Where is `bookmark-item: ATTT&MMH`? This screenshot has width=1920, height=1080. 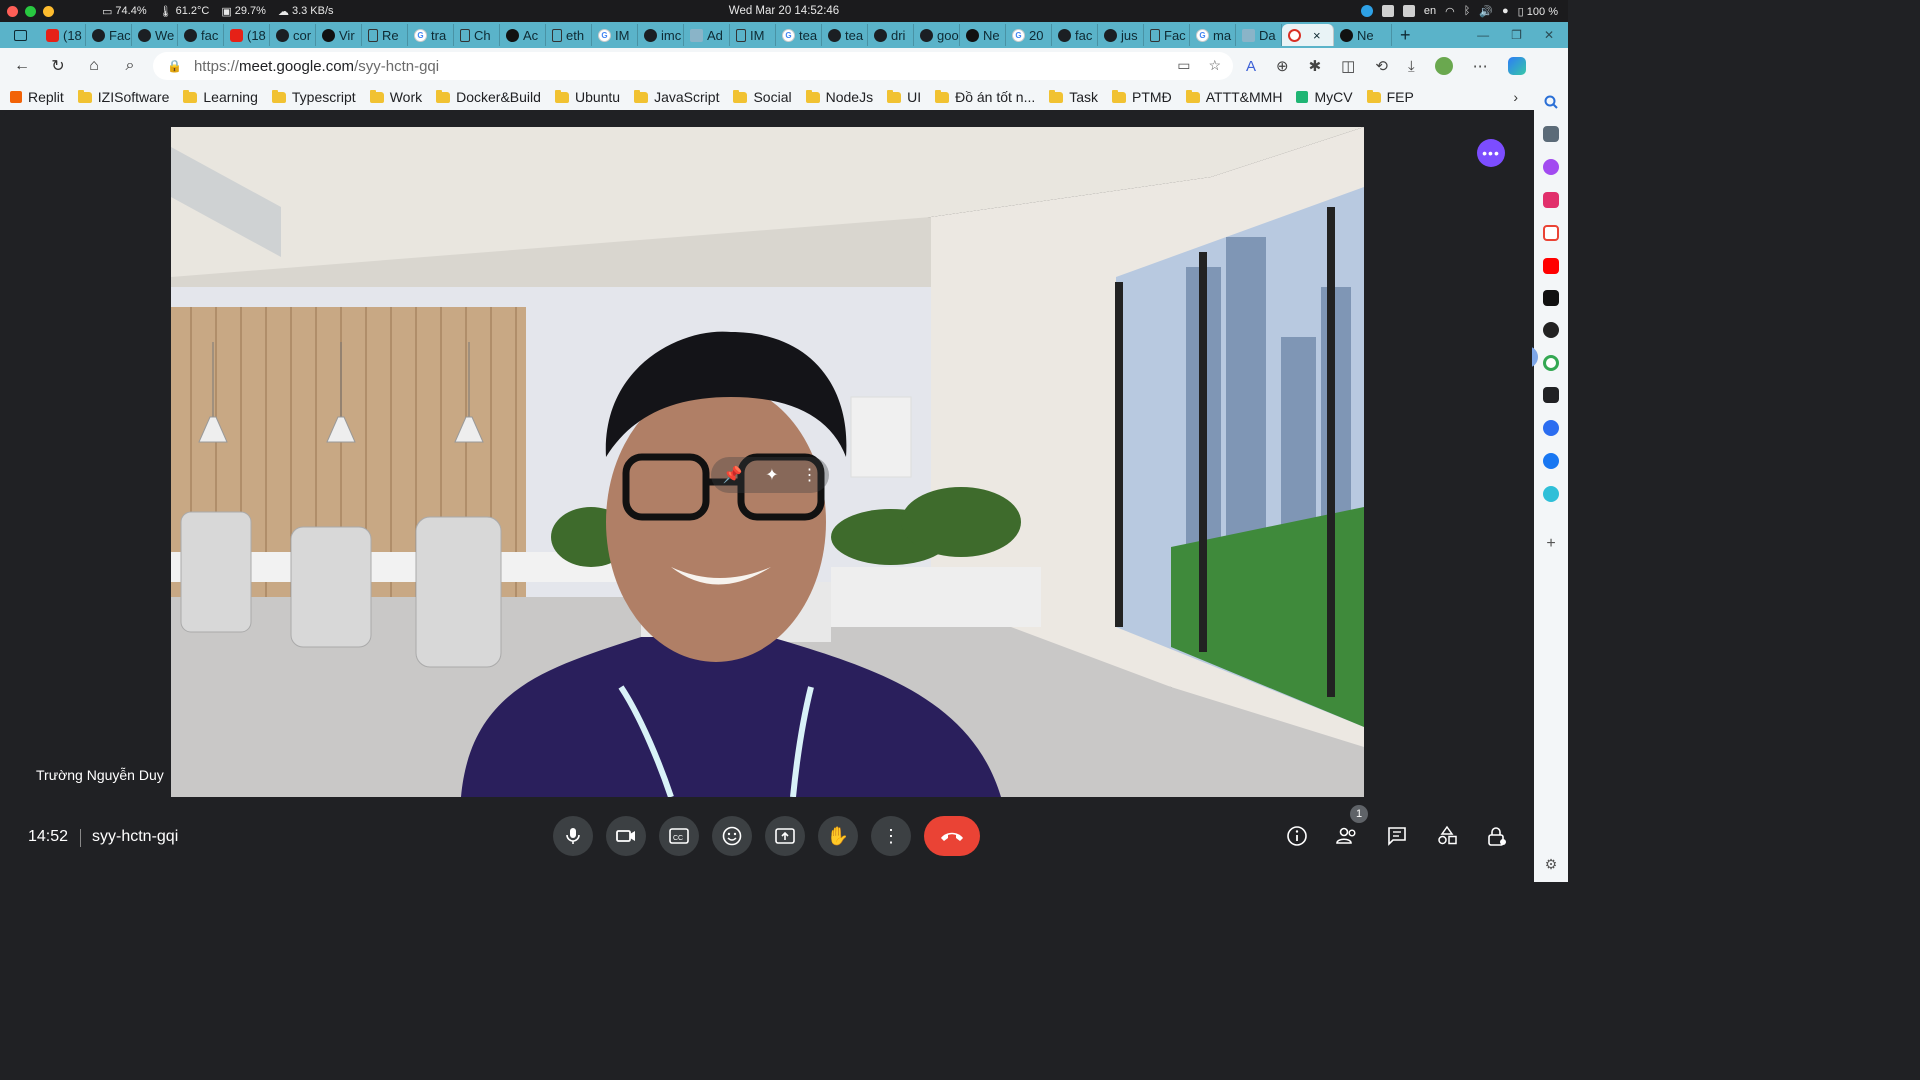
bookmark-item: ATTT&MMH is located at coordinates (1233, 97).